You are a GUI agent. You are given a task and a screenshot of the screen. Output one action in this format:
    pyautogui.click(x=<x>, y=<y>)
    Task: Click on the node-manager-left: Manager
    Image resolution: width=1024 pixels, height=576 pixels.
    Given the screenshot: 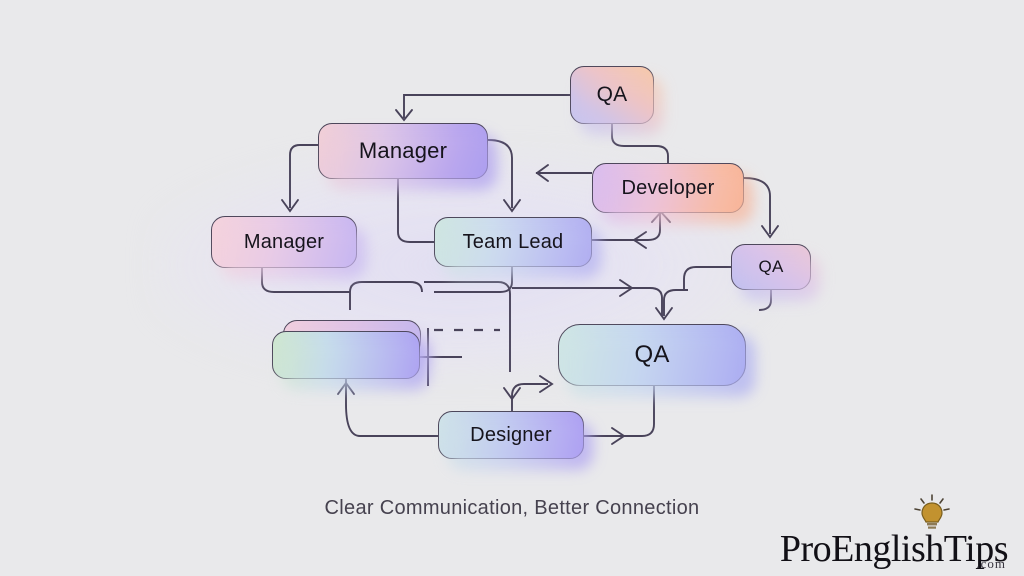 What is the action you would take?
    pyautogui.click(x=284, y=242)
    